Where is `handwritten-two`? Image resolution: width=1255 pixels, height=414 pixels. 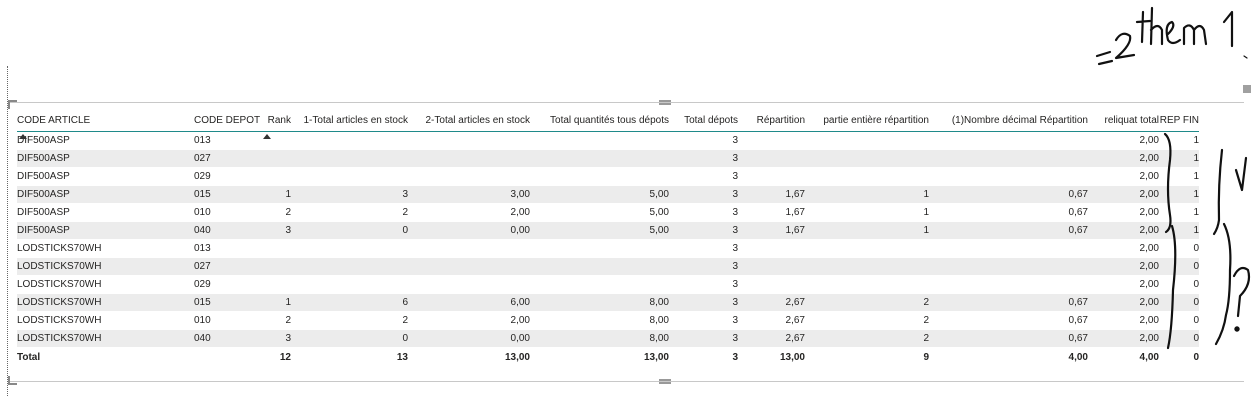 handwritten-two is located at coordinates (1125, 46).